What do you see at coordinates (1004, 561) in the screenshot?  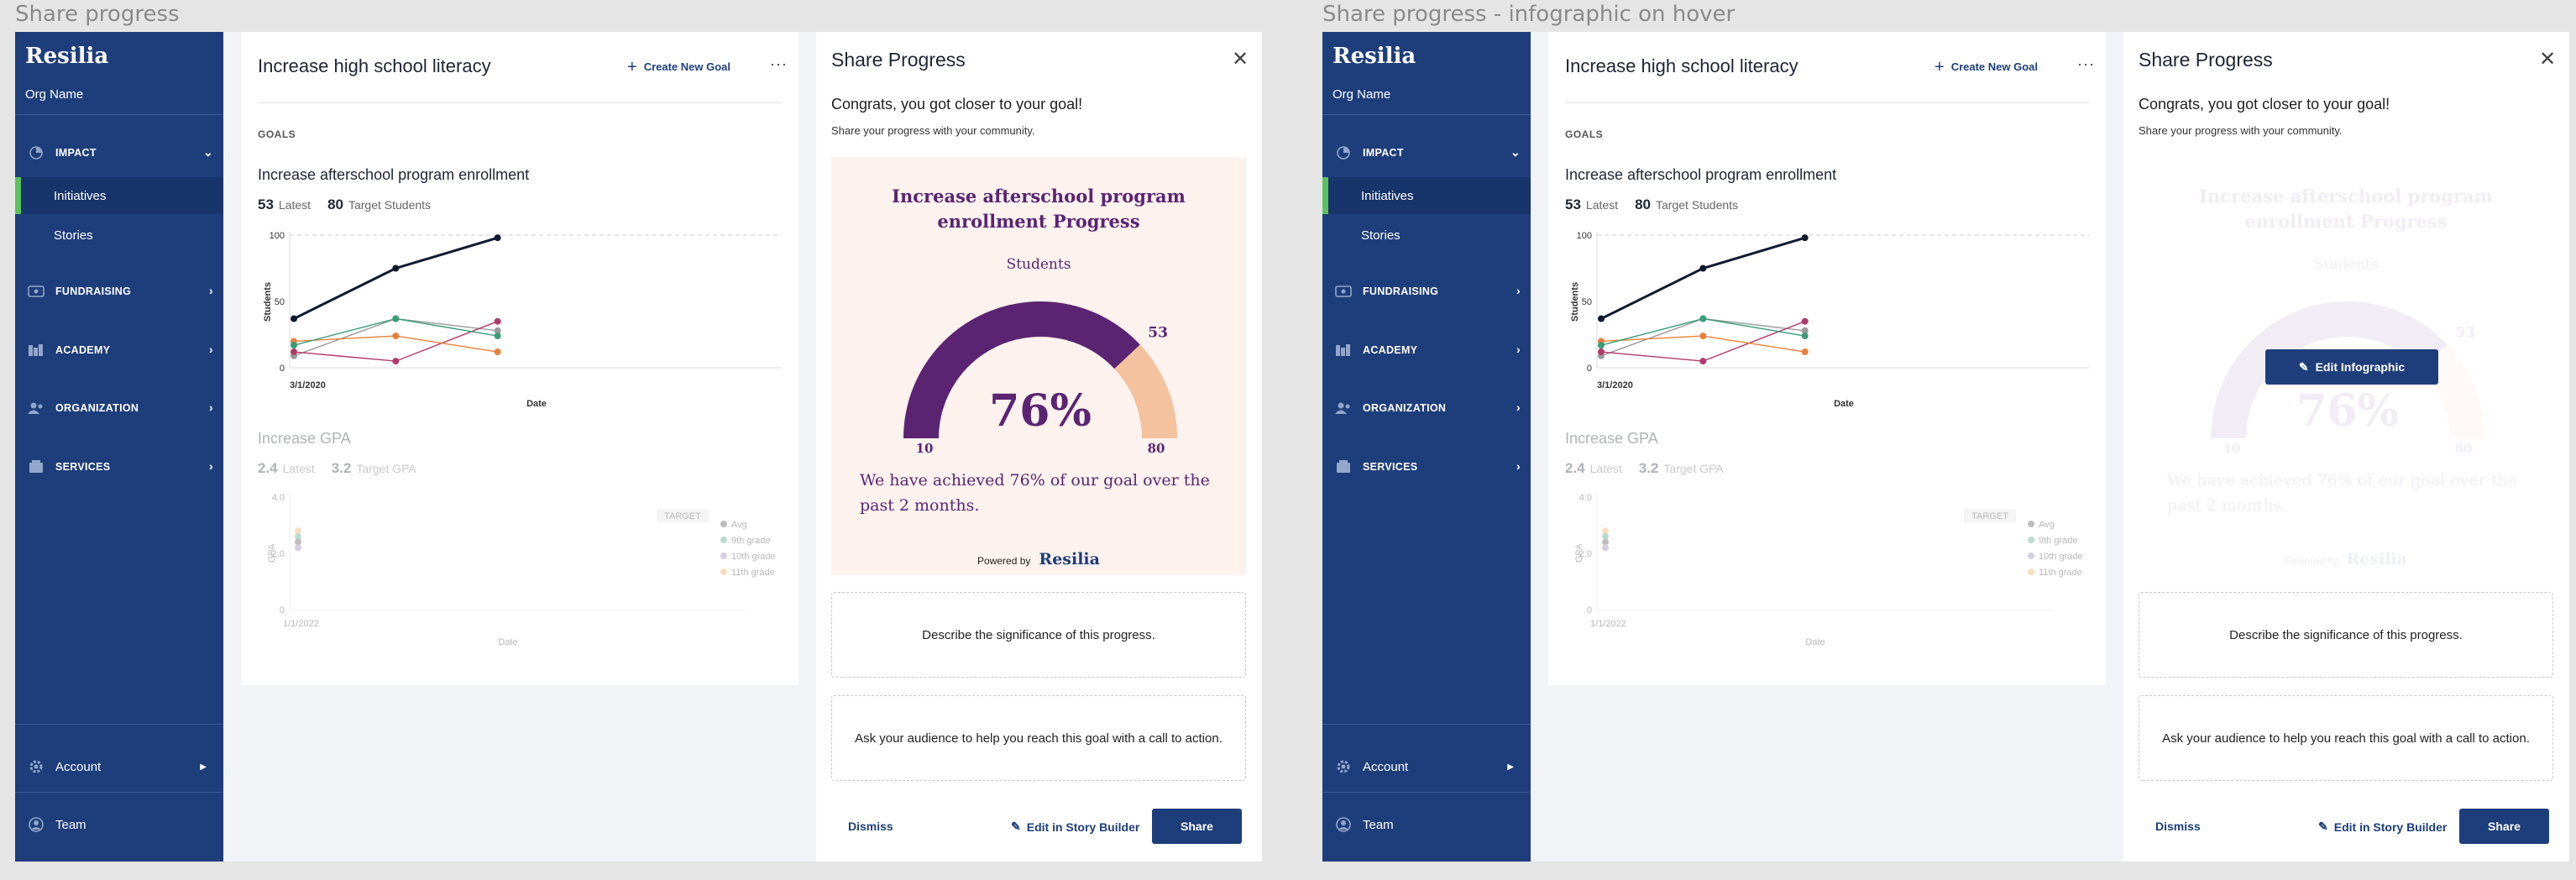 I see `powered-by-label: Powered by` at bounding box center [1004, 561].